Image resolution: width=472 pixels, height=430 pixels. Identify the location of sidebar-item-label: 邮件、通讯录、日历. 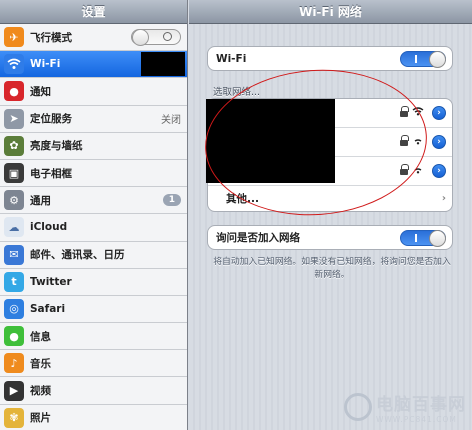
(77, 255).